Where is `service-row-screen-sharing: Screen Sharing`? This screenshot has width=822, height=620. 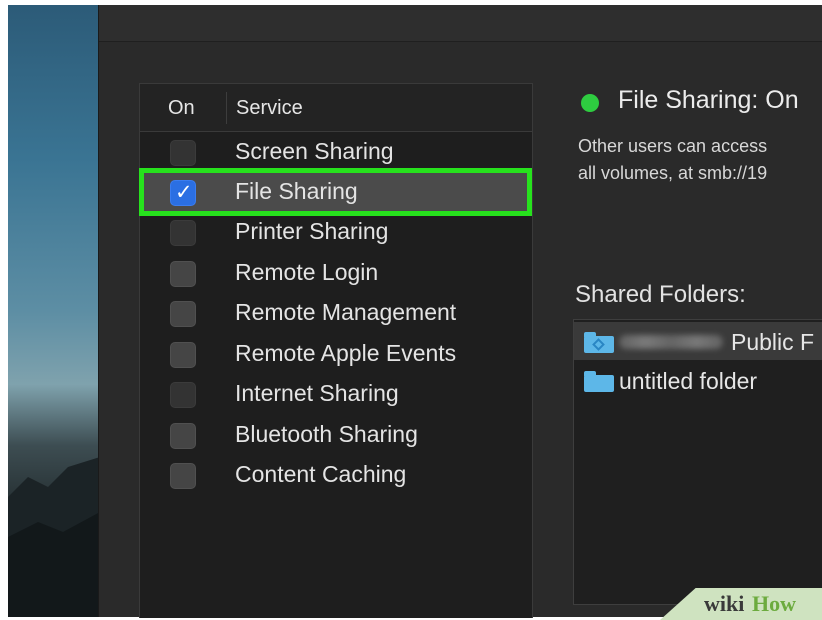 service-row-screen-sharing: Screen Sharing is located at coordinates (336, 152).